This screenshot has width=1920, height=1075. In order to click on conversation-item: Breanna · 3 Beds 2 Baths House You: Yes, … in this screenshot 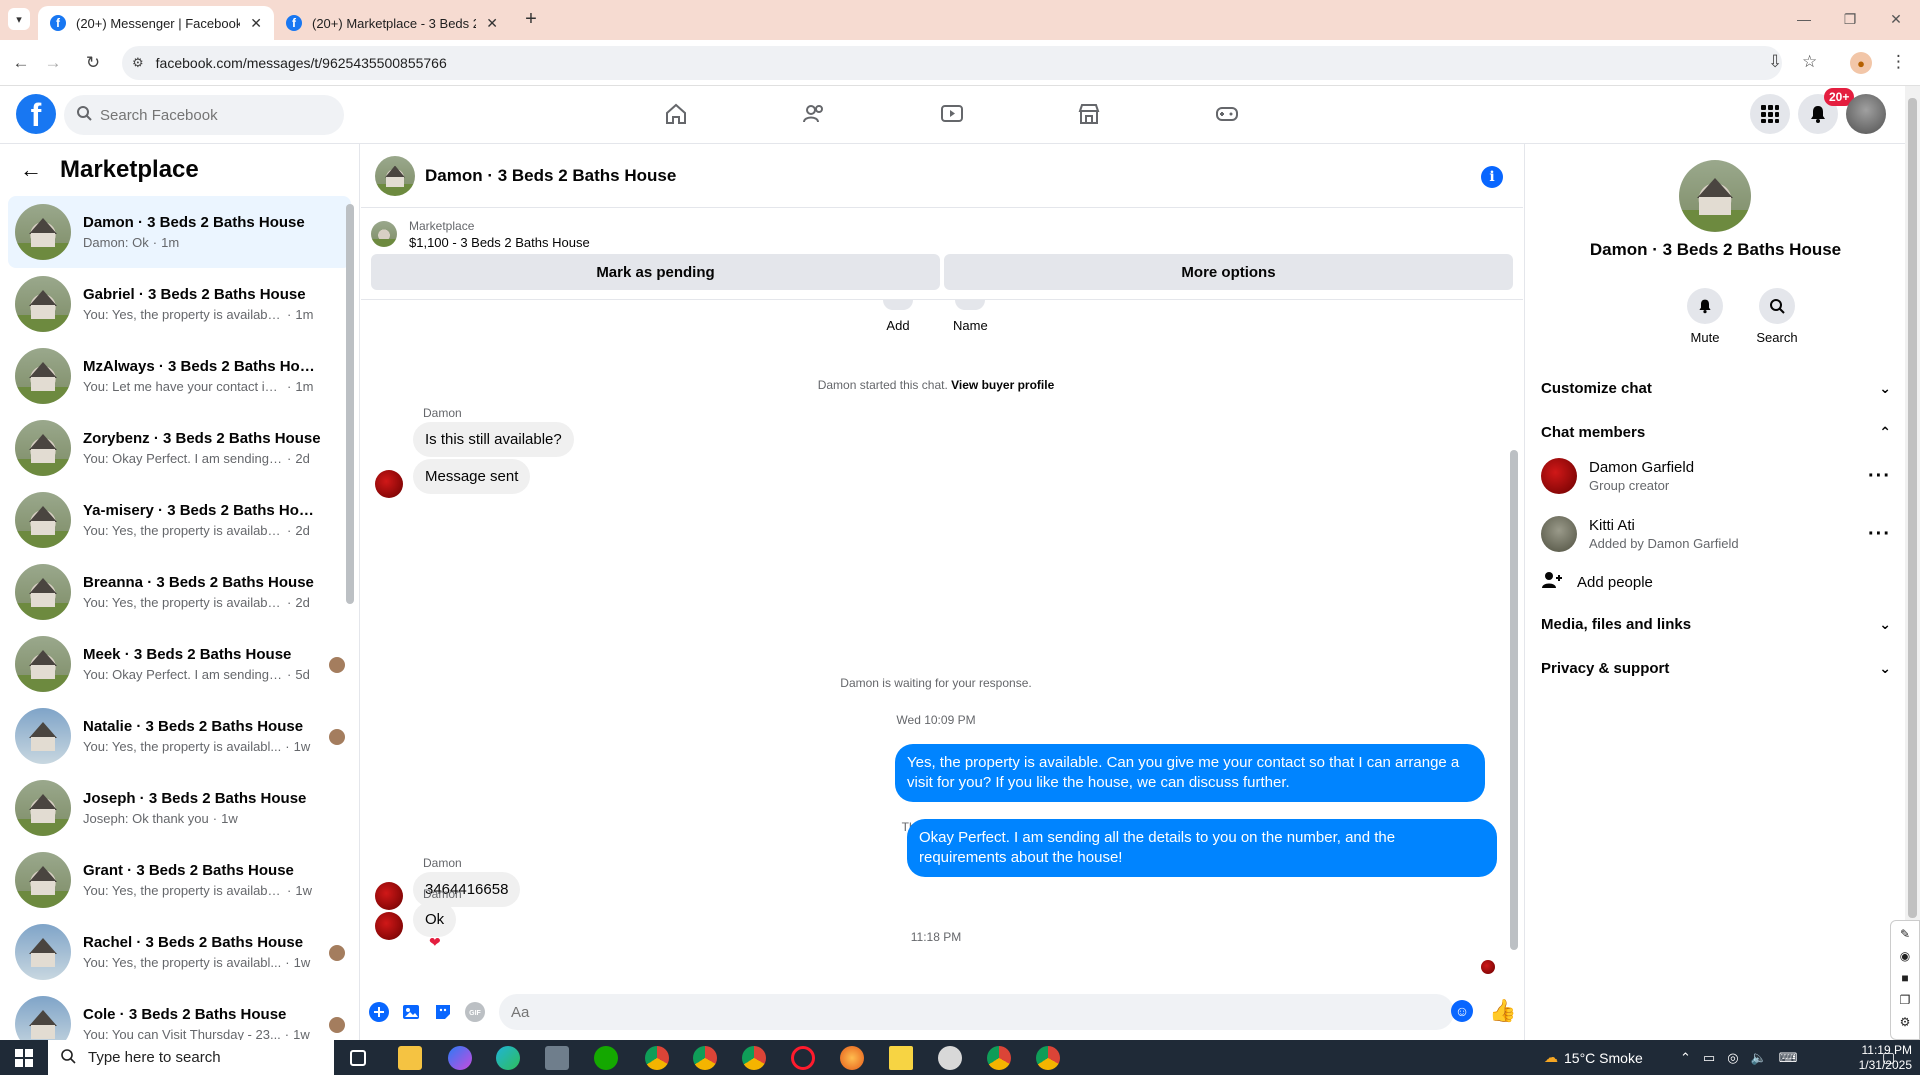, I will do `click(179, 592)`.